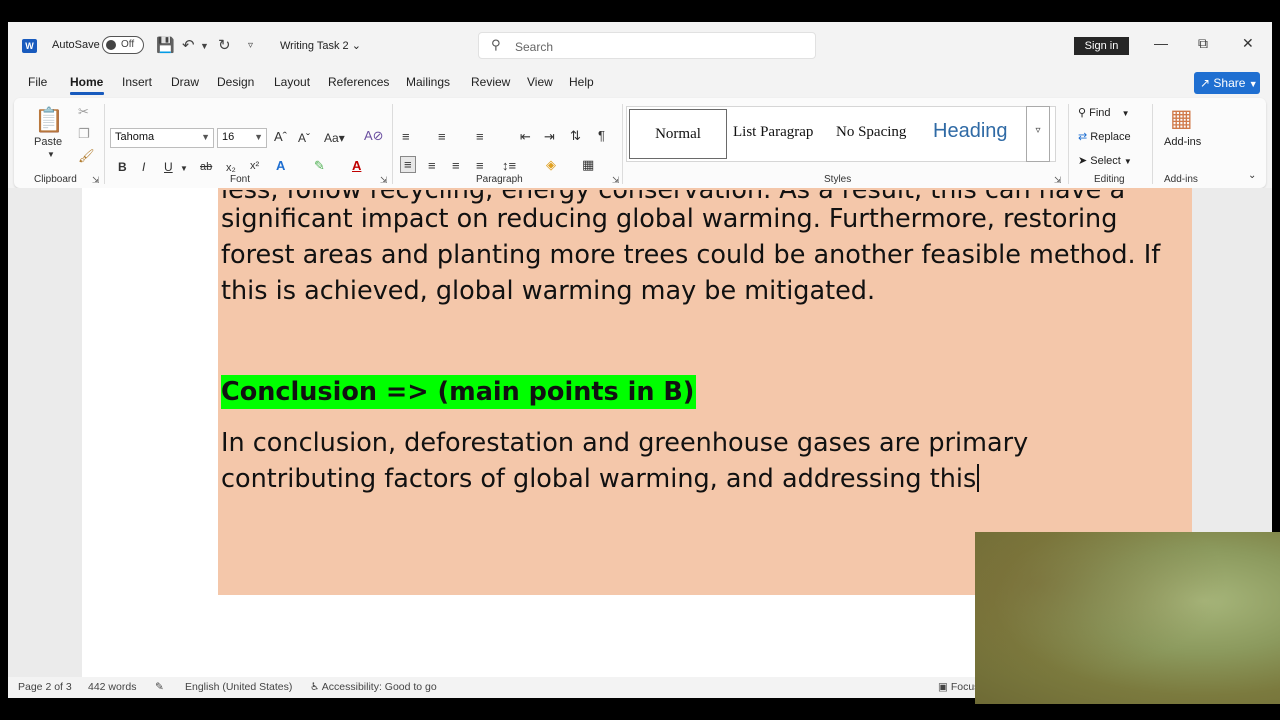 Image resolution: width=1280 pixels, height=720 pixels. What do you see at coordinates (45, 687) in the screenshot?
I see `page-count: Page 2 of 3` at bounding box center [45, 687].